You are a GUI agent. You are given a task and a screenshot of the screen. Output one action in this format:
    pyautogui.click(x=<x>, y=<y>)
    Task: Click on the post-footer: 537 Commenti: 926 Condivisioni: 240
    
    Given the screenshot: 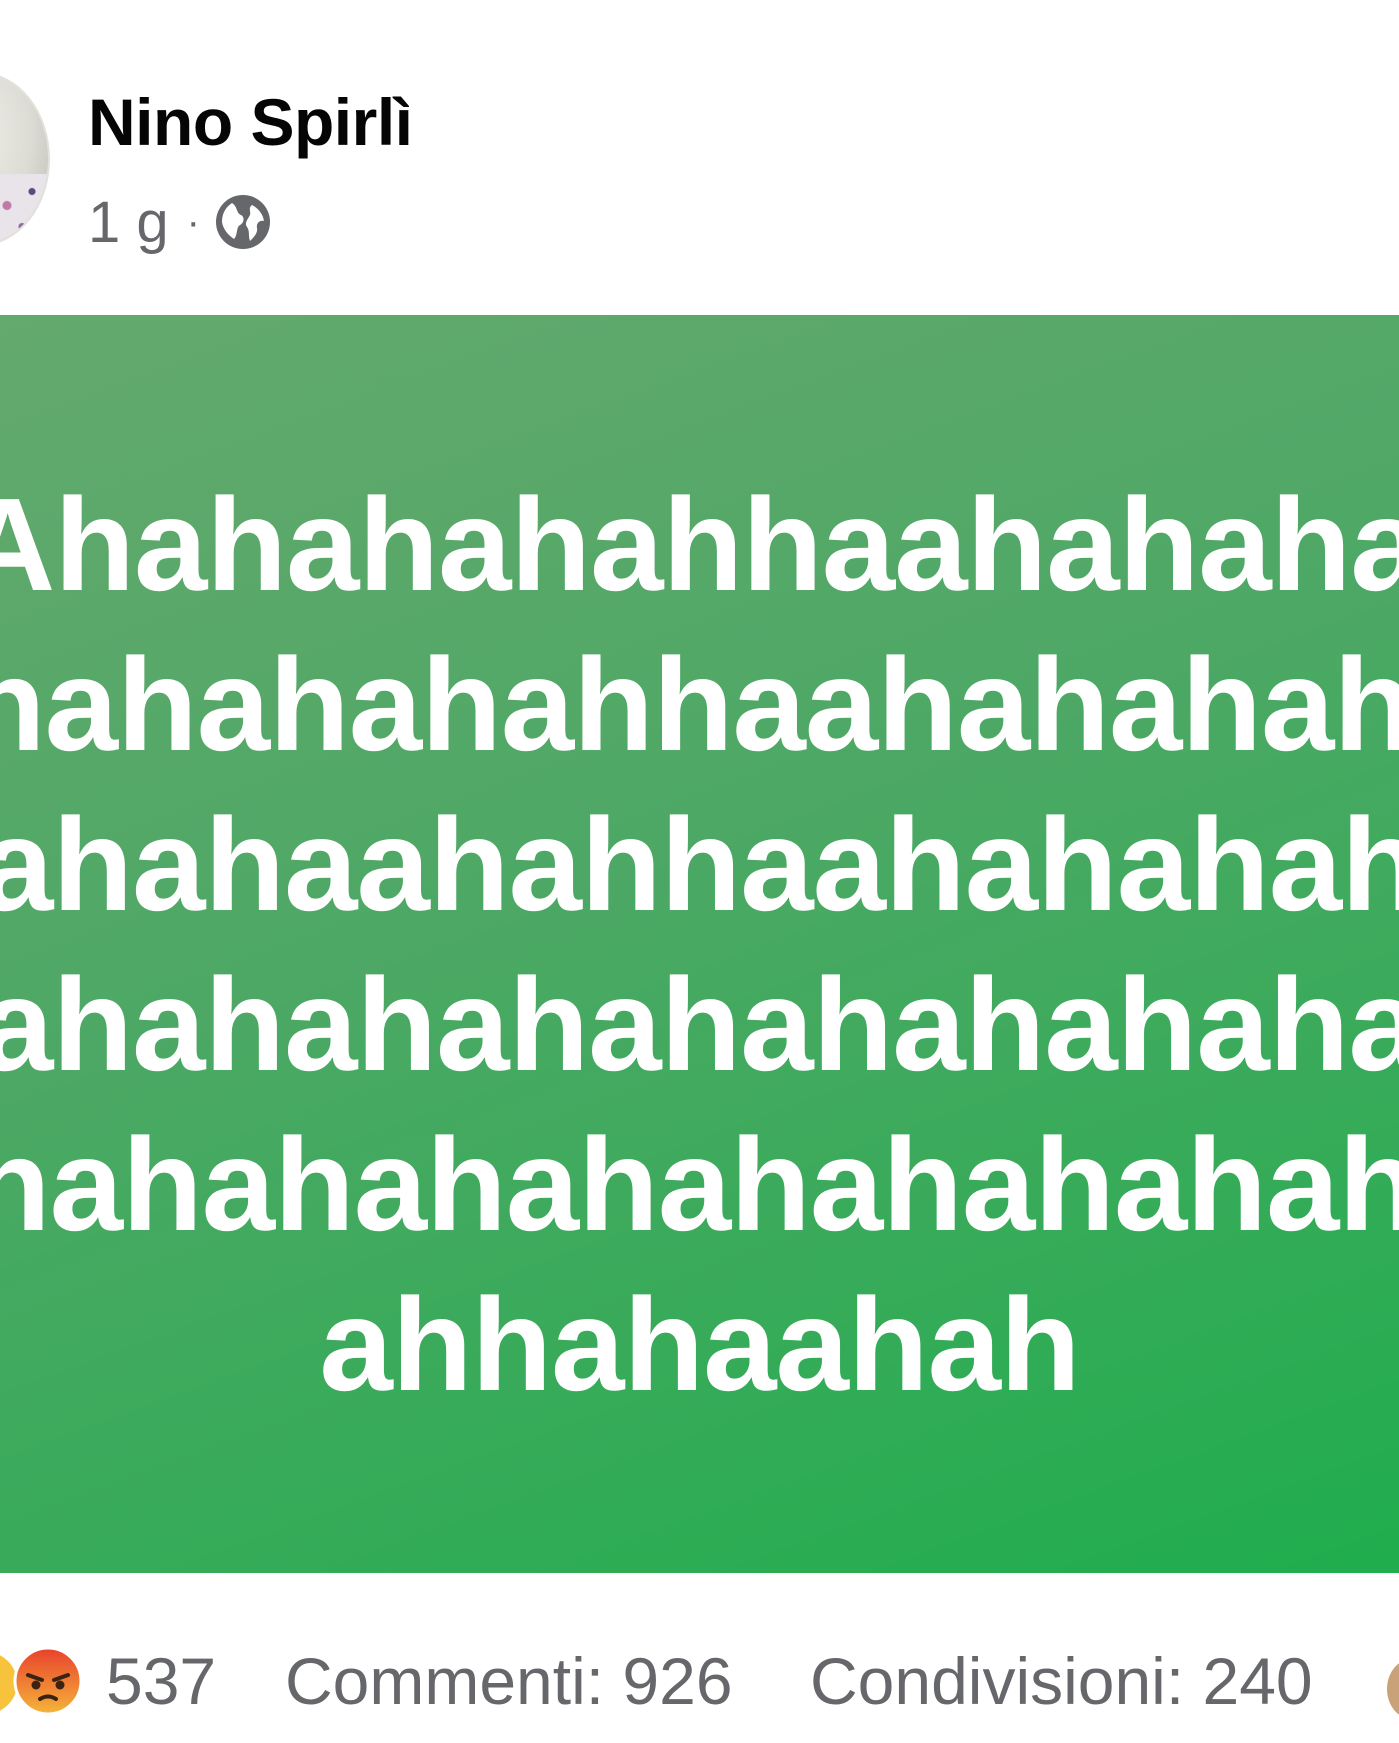 What is the action you would take?
    pyautogui.click(x=699, y=1658)
    